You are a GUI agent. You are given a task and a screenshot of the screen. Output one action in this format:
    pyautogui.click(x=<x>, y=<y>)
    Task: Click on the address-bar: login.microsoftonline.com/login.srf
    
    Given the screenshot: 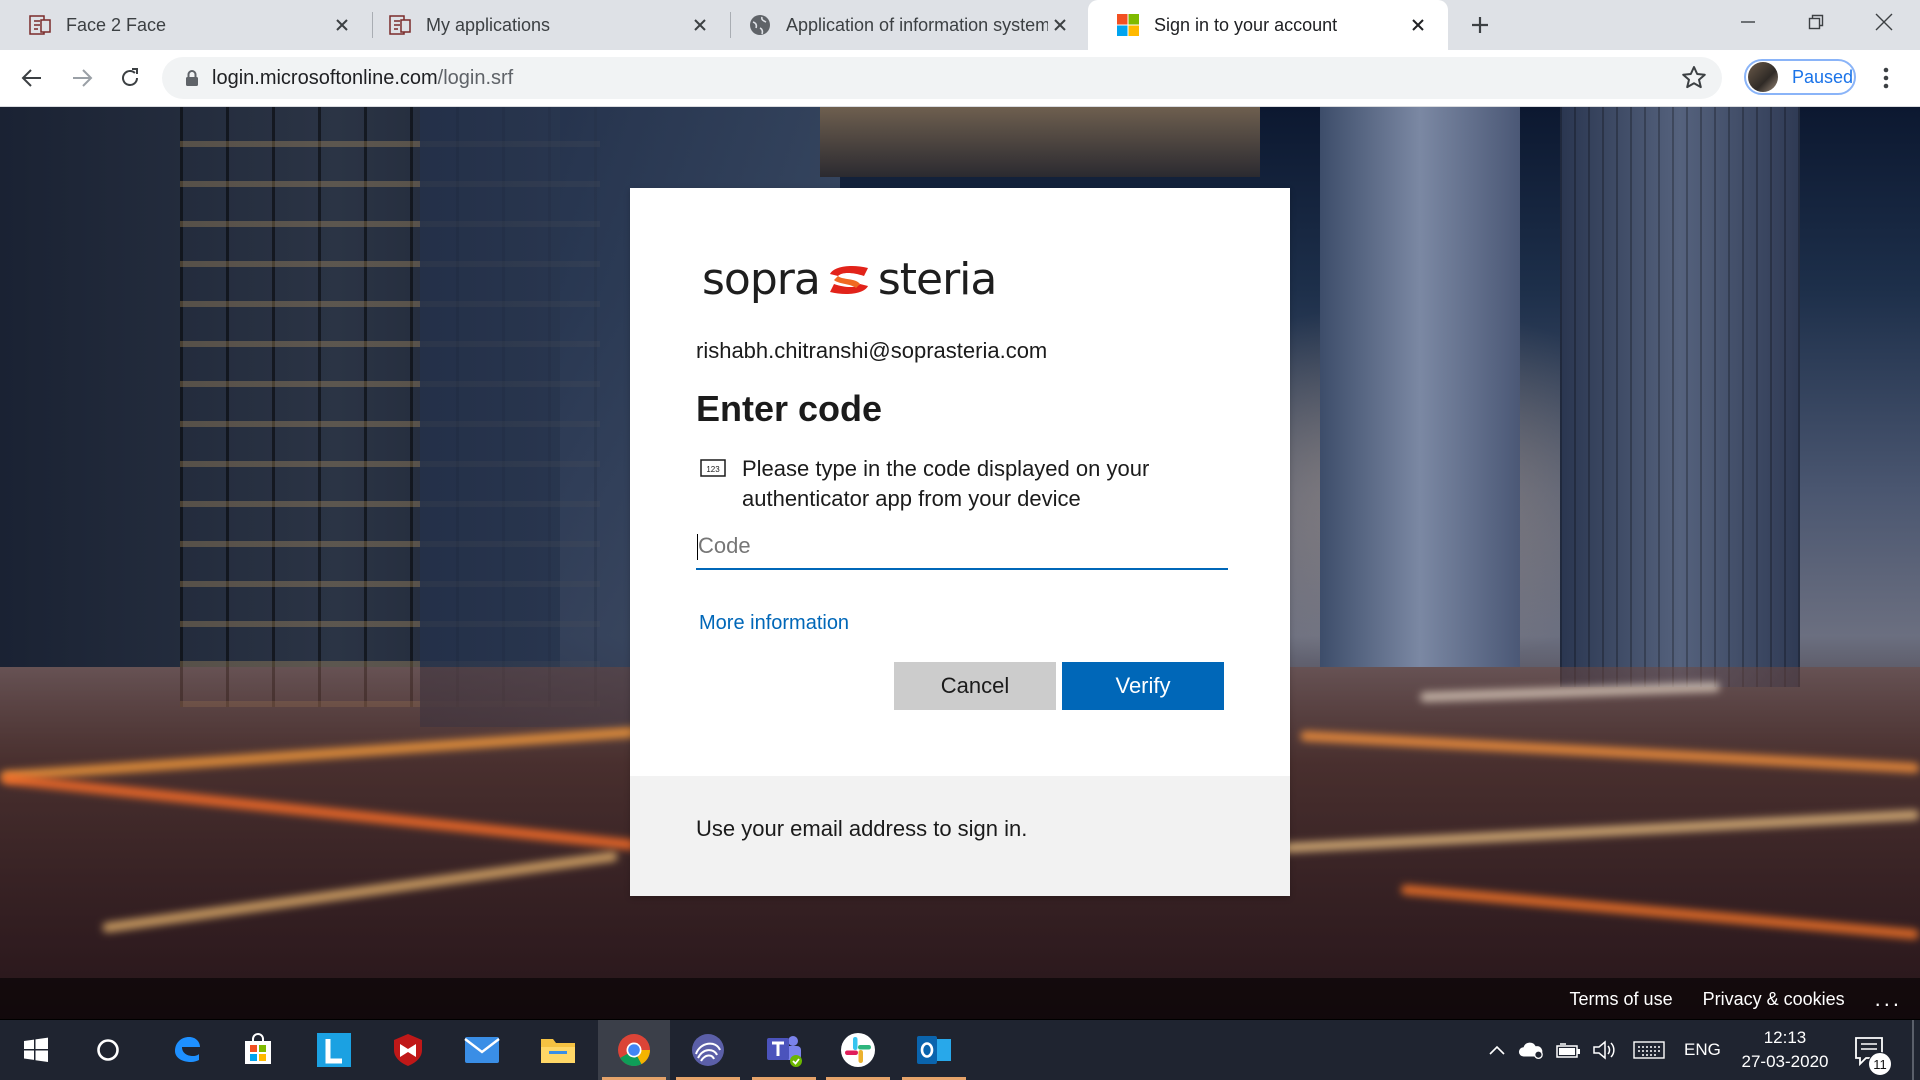 What is the action you would take?
    pyautogui.click(x=942, y=78)
    